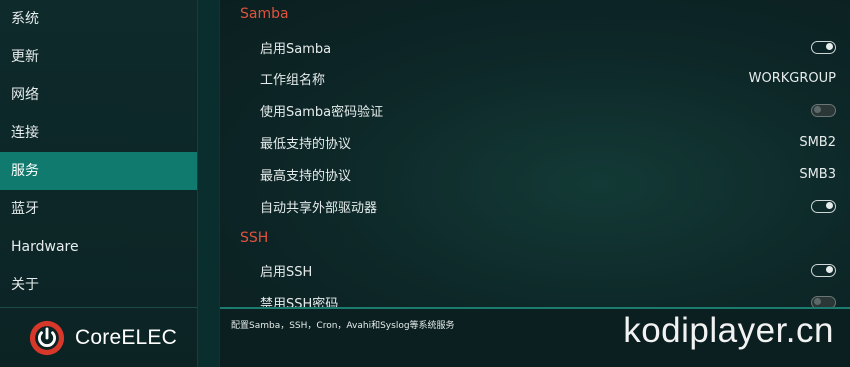  I want to click on disable-ssh-password-toggle, so click(823, 301).